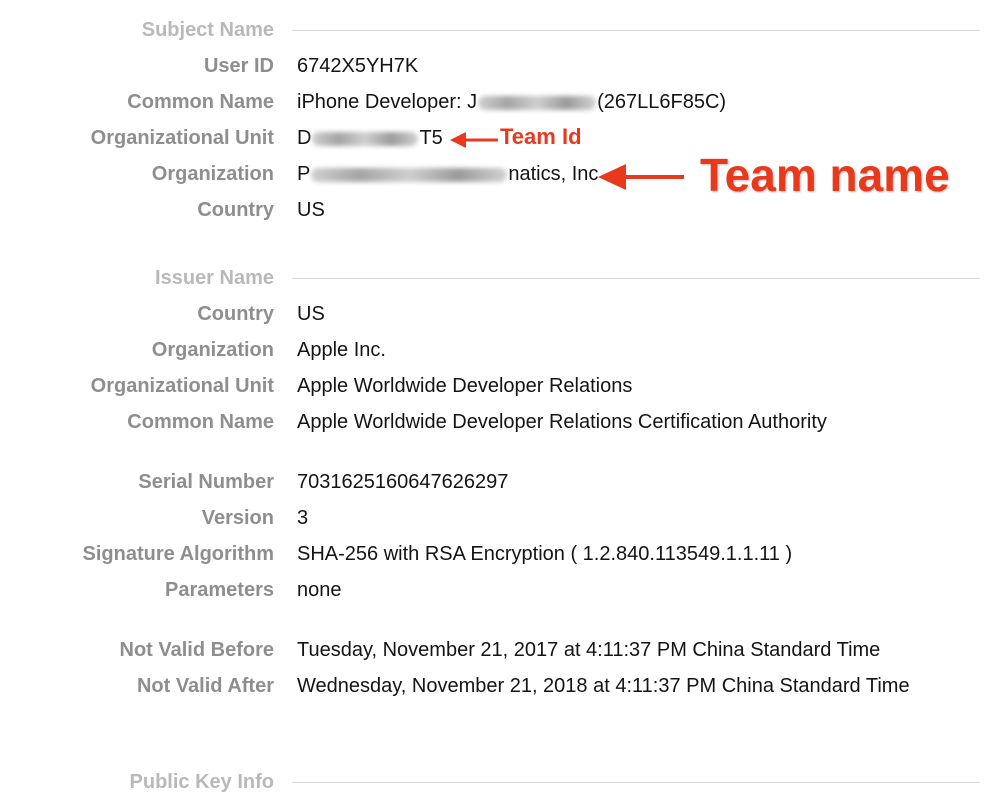 The width and height of the screenshot is (1002, 804). Describe the element at coordinates (541, 136) in the screenshot. I see `team-id-annotation: Team Id` at that location.